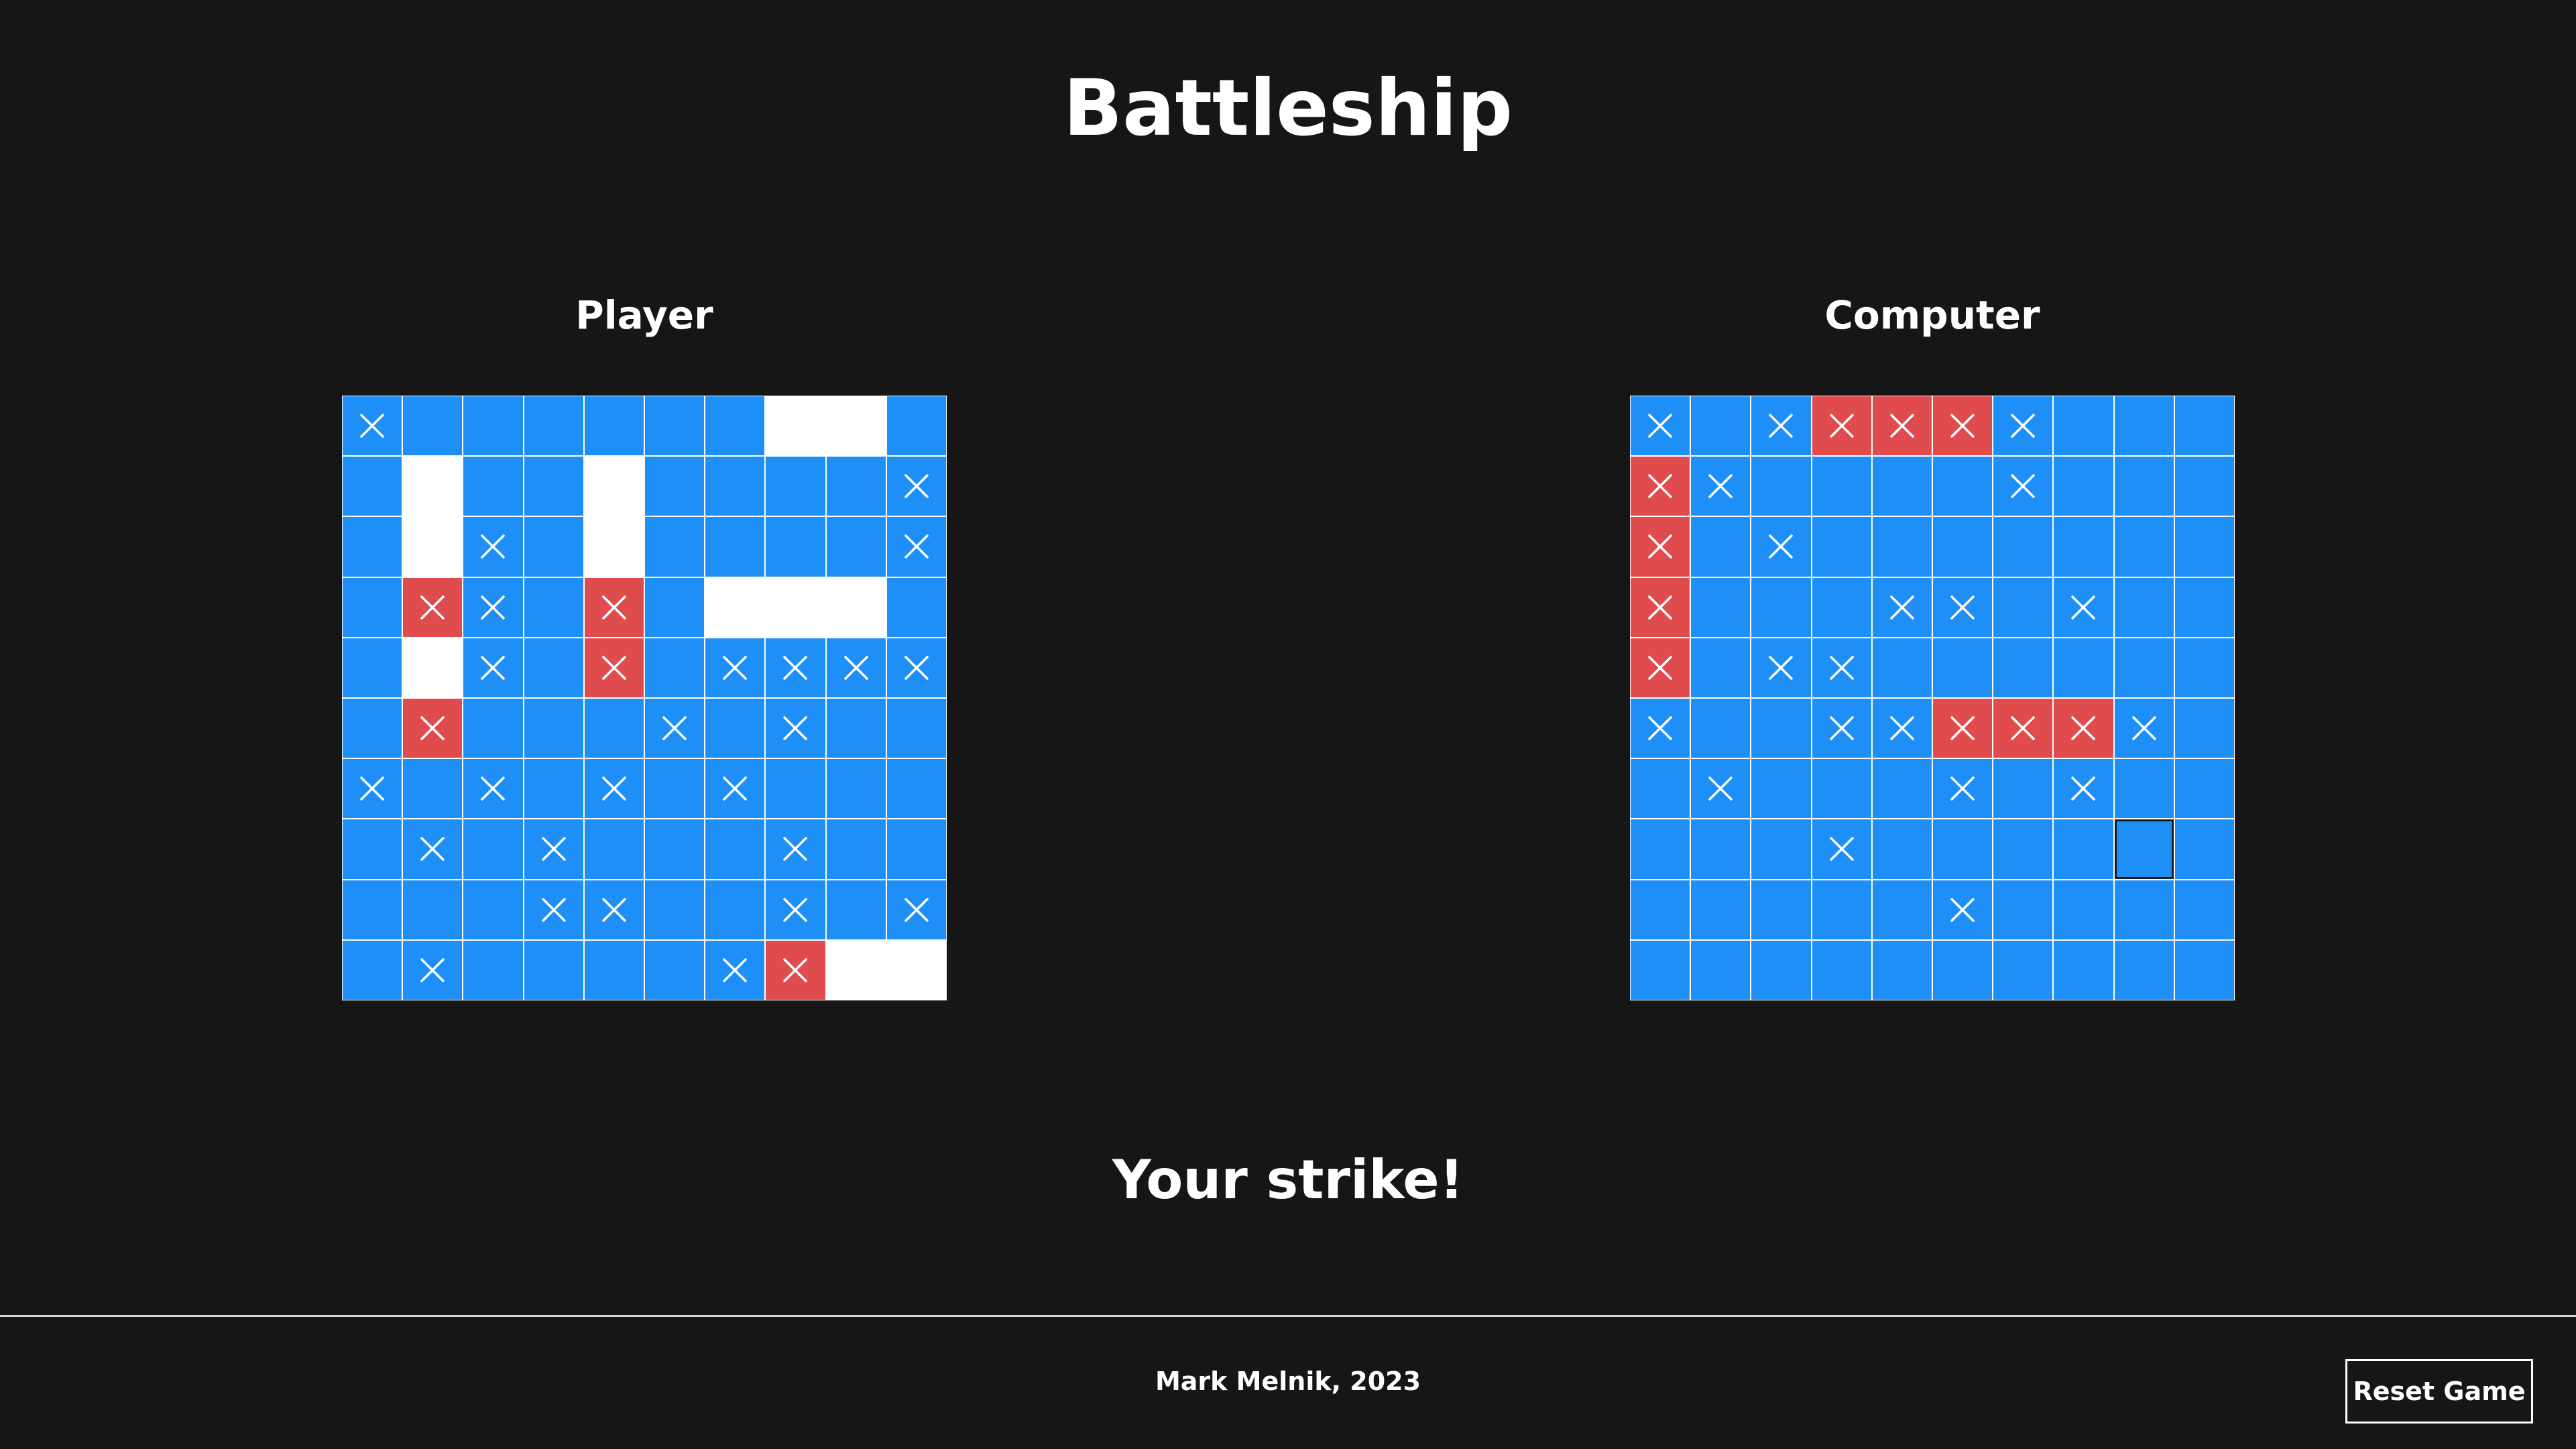  What do you see at coordinates (2144, 849) in the screenshot?
I see `computer-cell-hover` at bounding box center [2144, 849].